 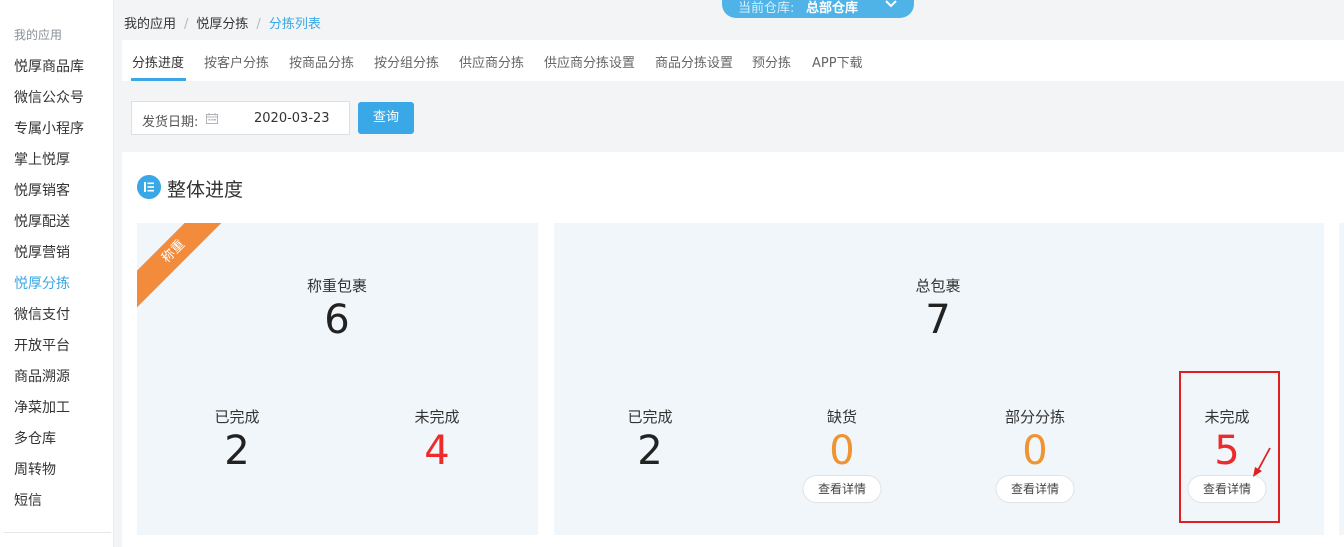 What do you see at coordinates (766, 8) in the screenshot?
I see `warehouse-label: 当前仓库:` at bounding box center [766, 8].